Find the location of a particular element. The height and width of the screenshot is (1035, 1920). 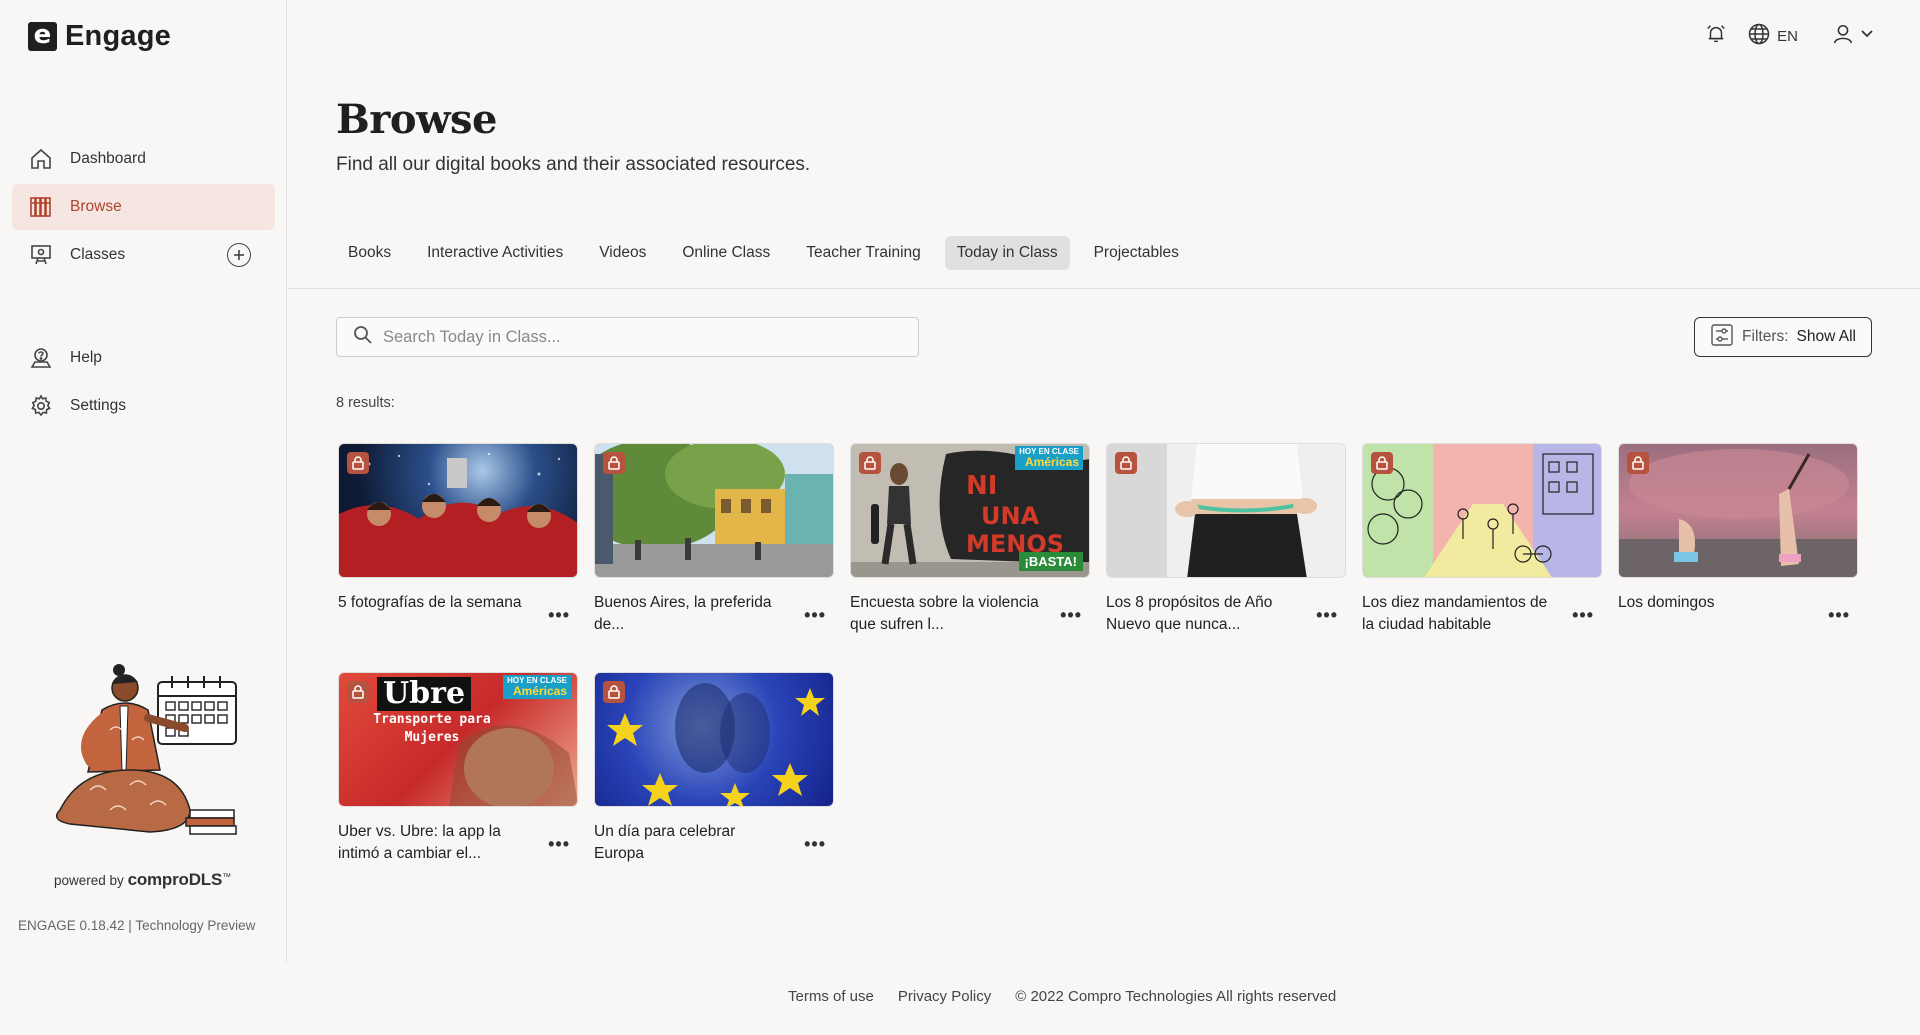

tab-interactive-activities: Interactive Activities is located at coordinates (495, 253).